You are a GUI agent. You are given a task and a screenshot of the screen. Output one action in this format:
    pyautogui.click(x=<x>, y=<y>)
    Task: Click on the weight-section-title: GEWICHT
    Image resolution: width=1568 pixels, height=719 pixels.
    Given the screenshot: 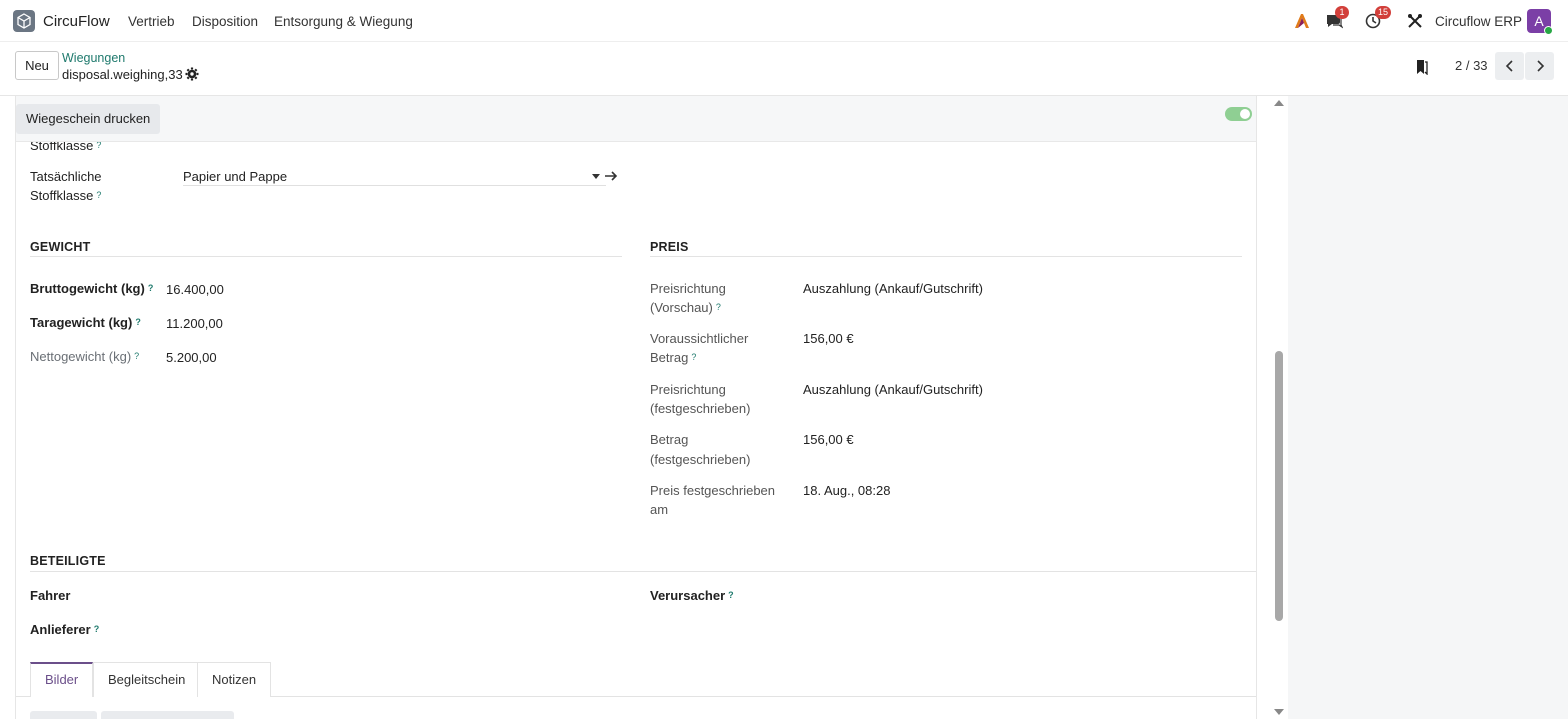 What is the action you would take?
    pyautogui.click(x=60, y=247)
    